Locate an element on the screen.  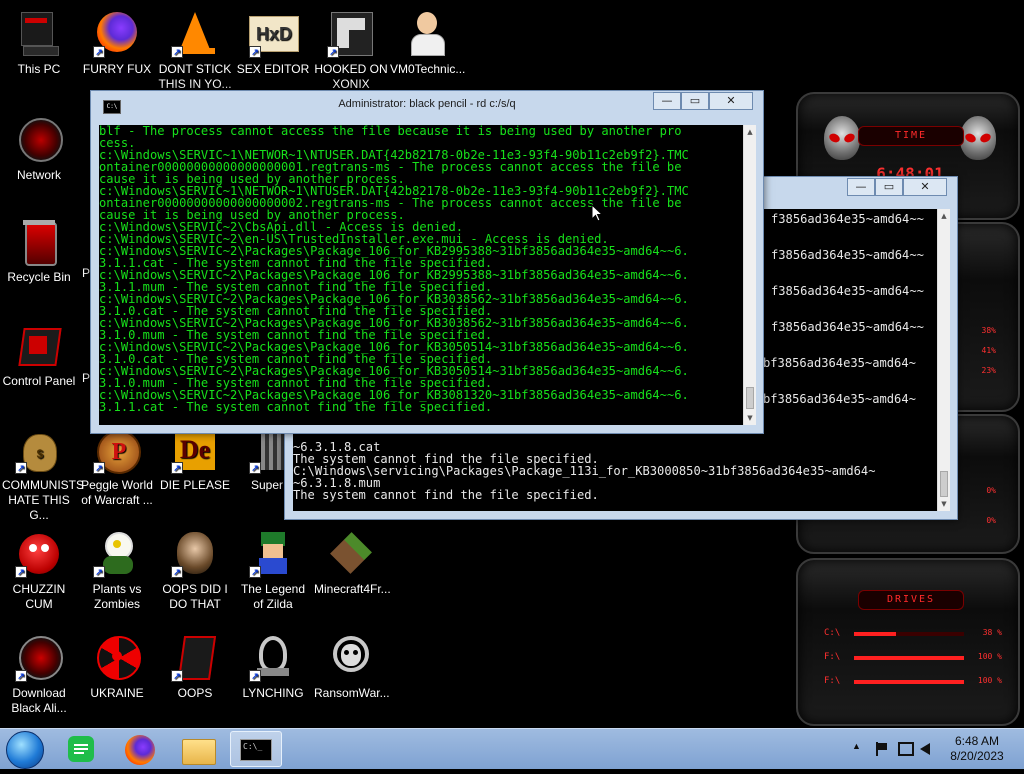
hxd-editor-icon: HxD is located at coordinates (274, 34).